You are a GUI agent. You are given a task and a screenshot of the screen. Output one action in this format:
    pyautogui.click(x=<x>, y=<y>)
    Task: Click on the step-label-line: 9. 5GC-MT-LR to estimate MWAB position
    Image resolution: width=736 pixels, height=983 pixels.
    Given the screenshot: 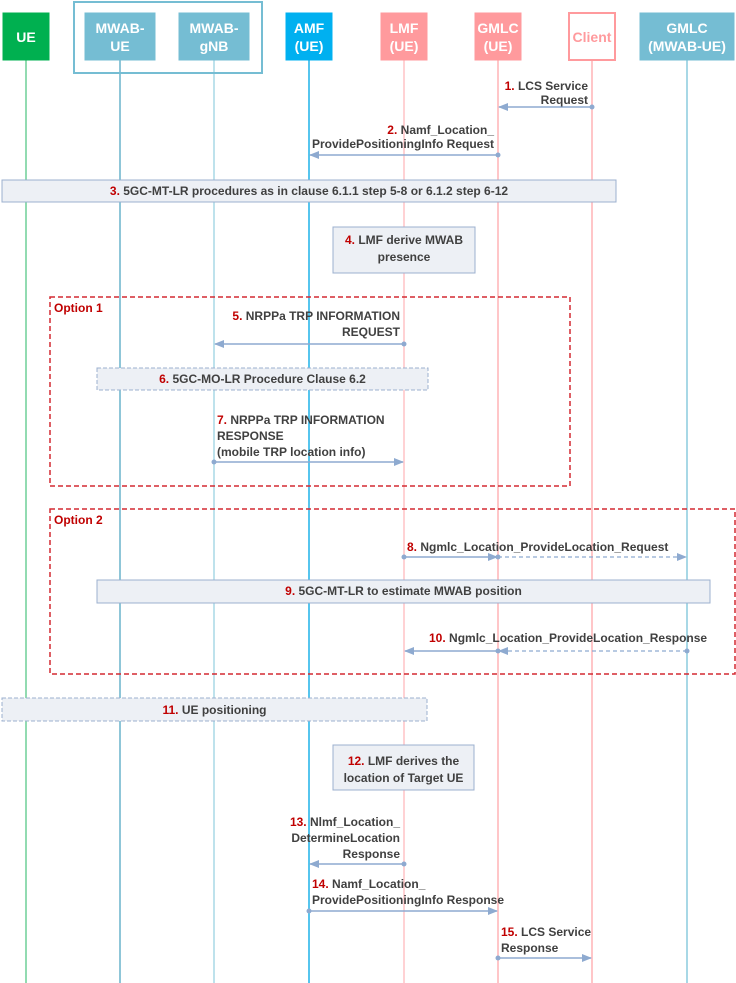 What is the action you would take?
    pyautogui.click(x=403, y=591)
    